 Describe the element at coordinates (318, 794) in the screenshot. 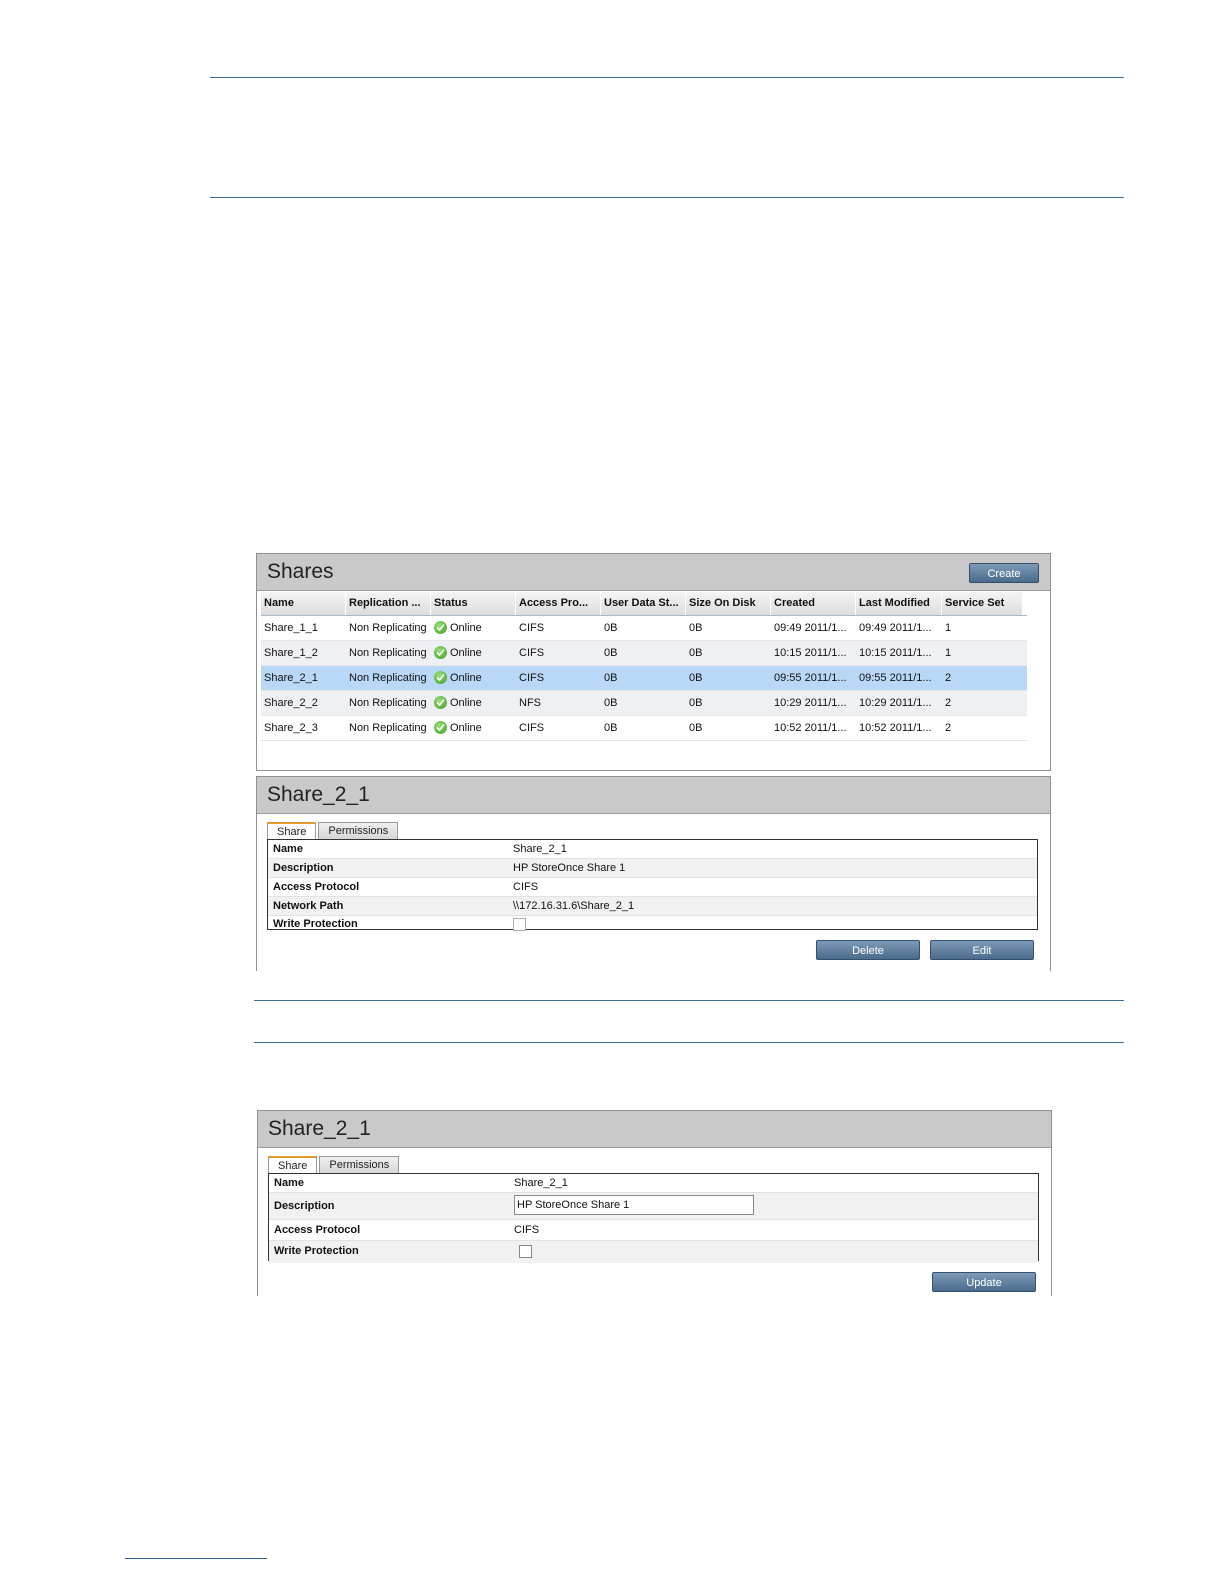

I see `detail-panel-title: Share_2_1` at that location.